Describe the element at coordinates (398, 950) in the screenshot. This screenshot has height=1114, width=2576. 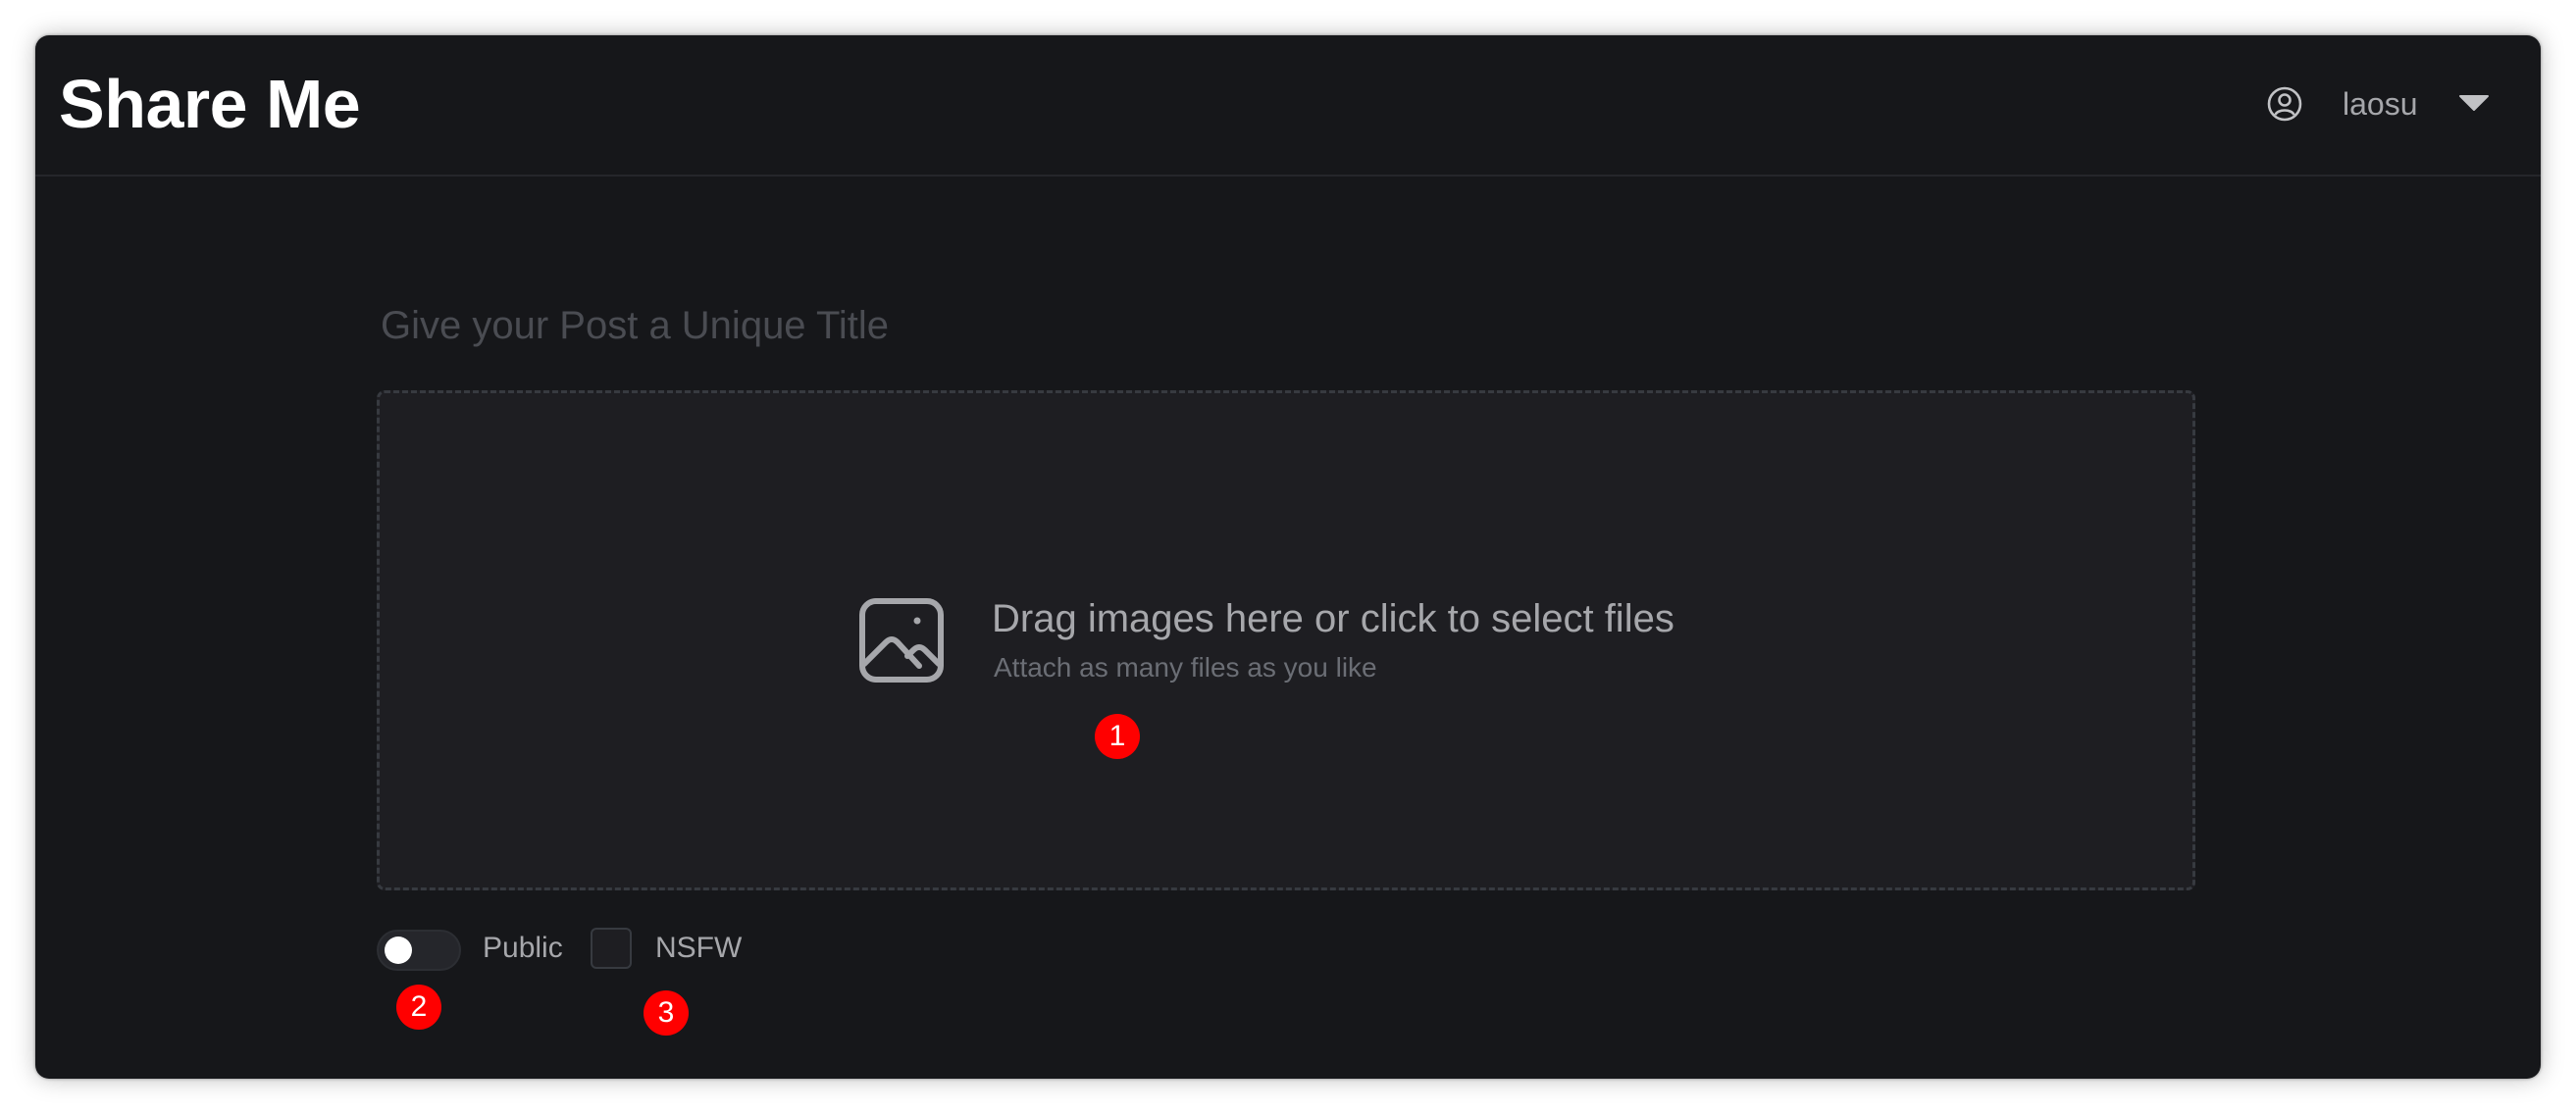
I see `toggle-knob` at that location.